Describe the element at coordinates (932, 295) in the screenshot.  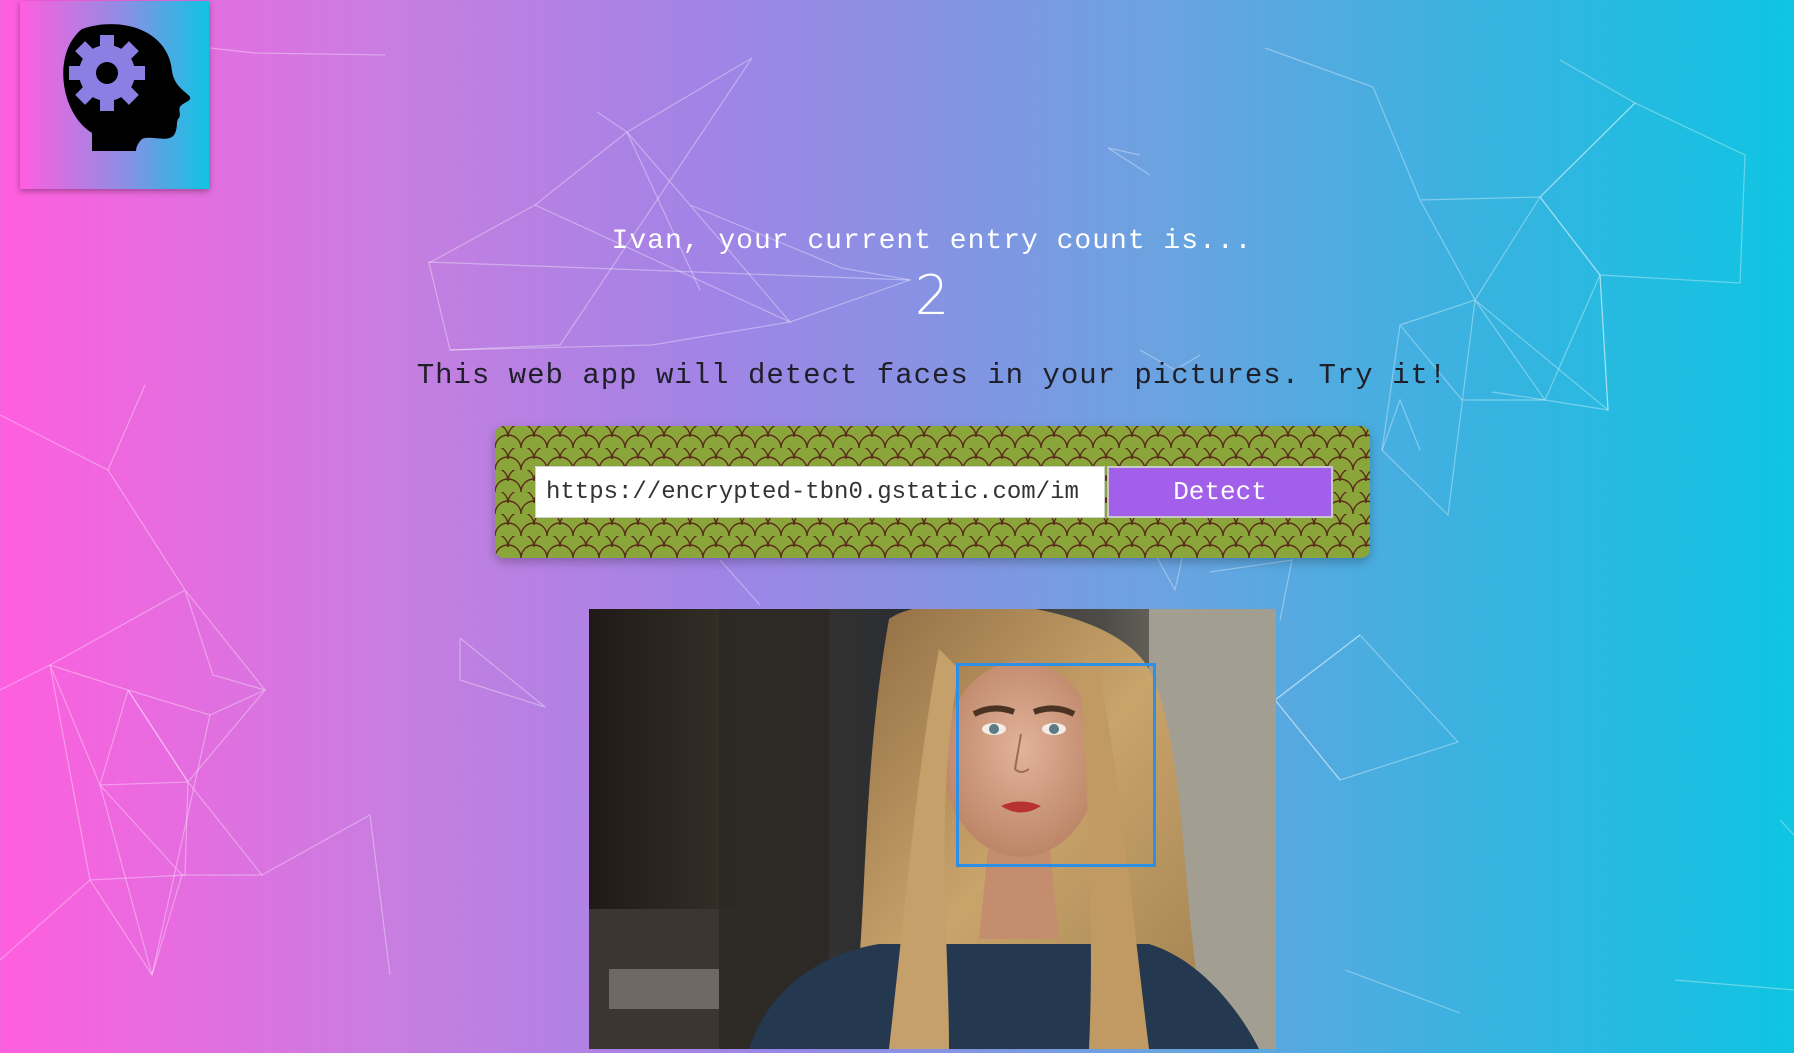
I see `entry-count-value: 2` at that location.